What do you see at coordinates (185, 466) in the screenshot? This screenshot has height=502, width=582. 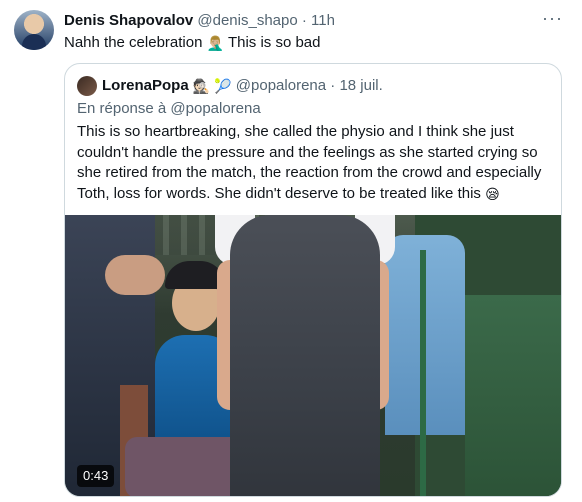 I see `video-towel` at bounding box center [185, 466].